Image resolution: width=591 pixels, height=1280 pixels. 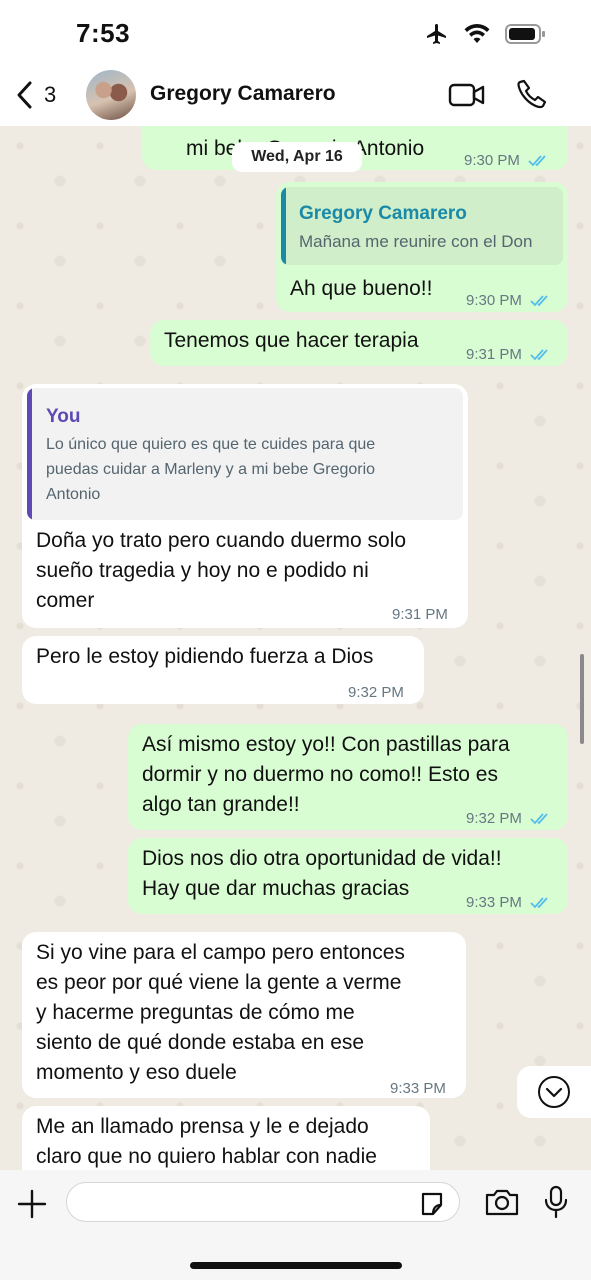 I want to click on quote-text: Mañana me reunire con el Don, so click(x=416, y=241).